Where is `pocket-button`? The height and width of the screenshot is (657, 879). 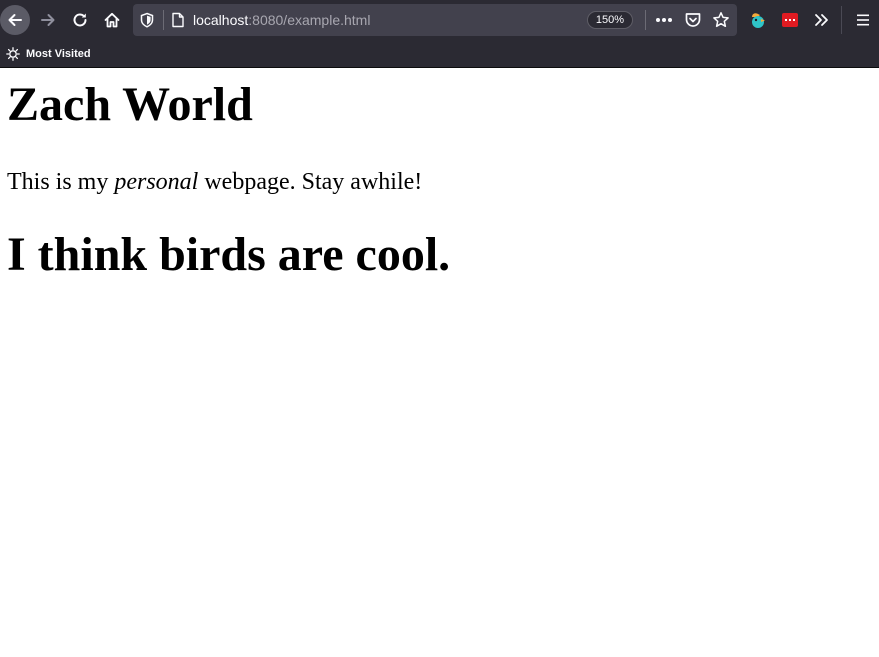 pocket-button is located at coordinates (693, 20).